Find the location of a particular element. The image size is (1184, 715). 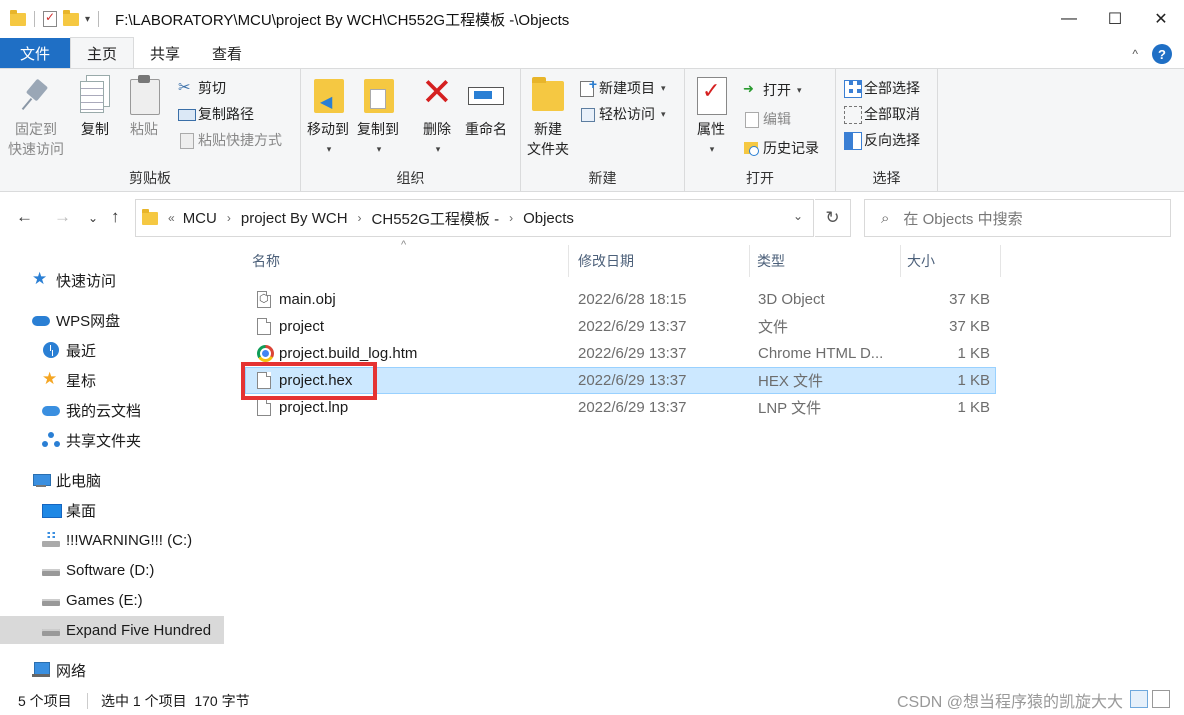

easy-access-button: 轻松访问 ▾ is located at coordinates (622, 114).